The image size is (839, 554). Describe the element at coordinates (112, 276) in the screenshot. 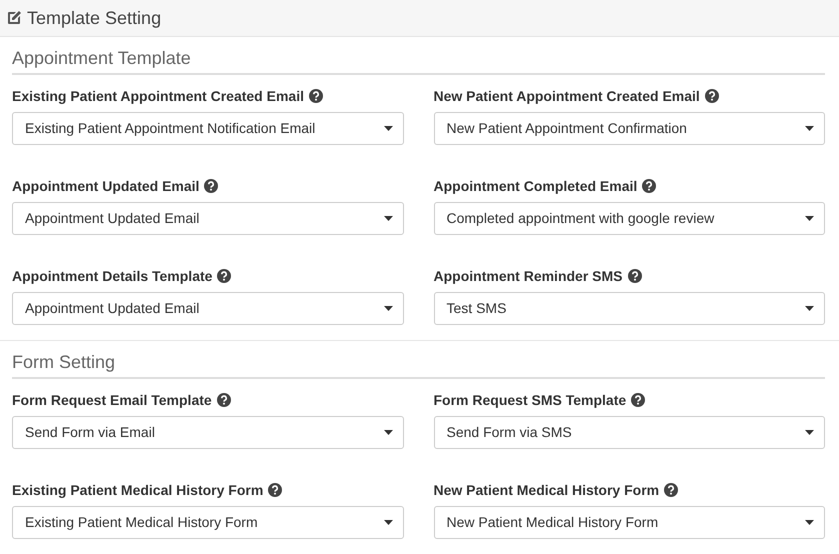

I see `field-label: Appointment Details Template` at that location.